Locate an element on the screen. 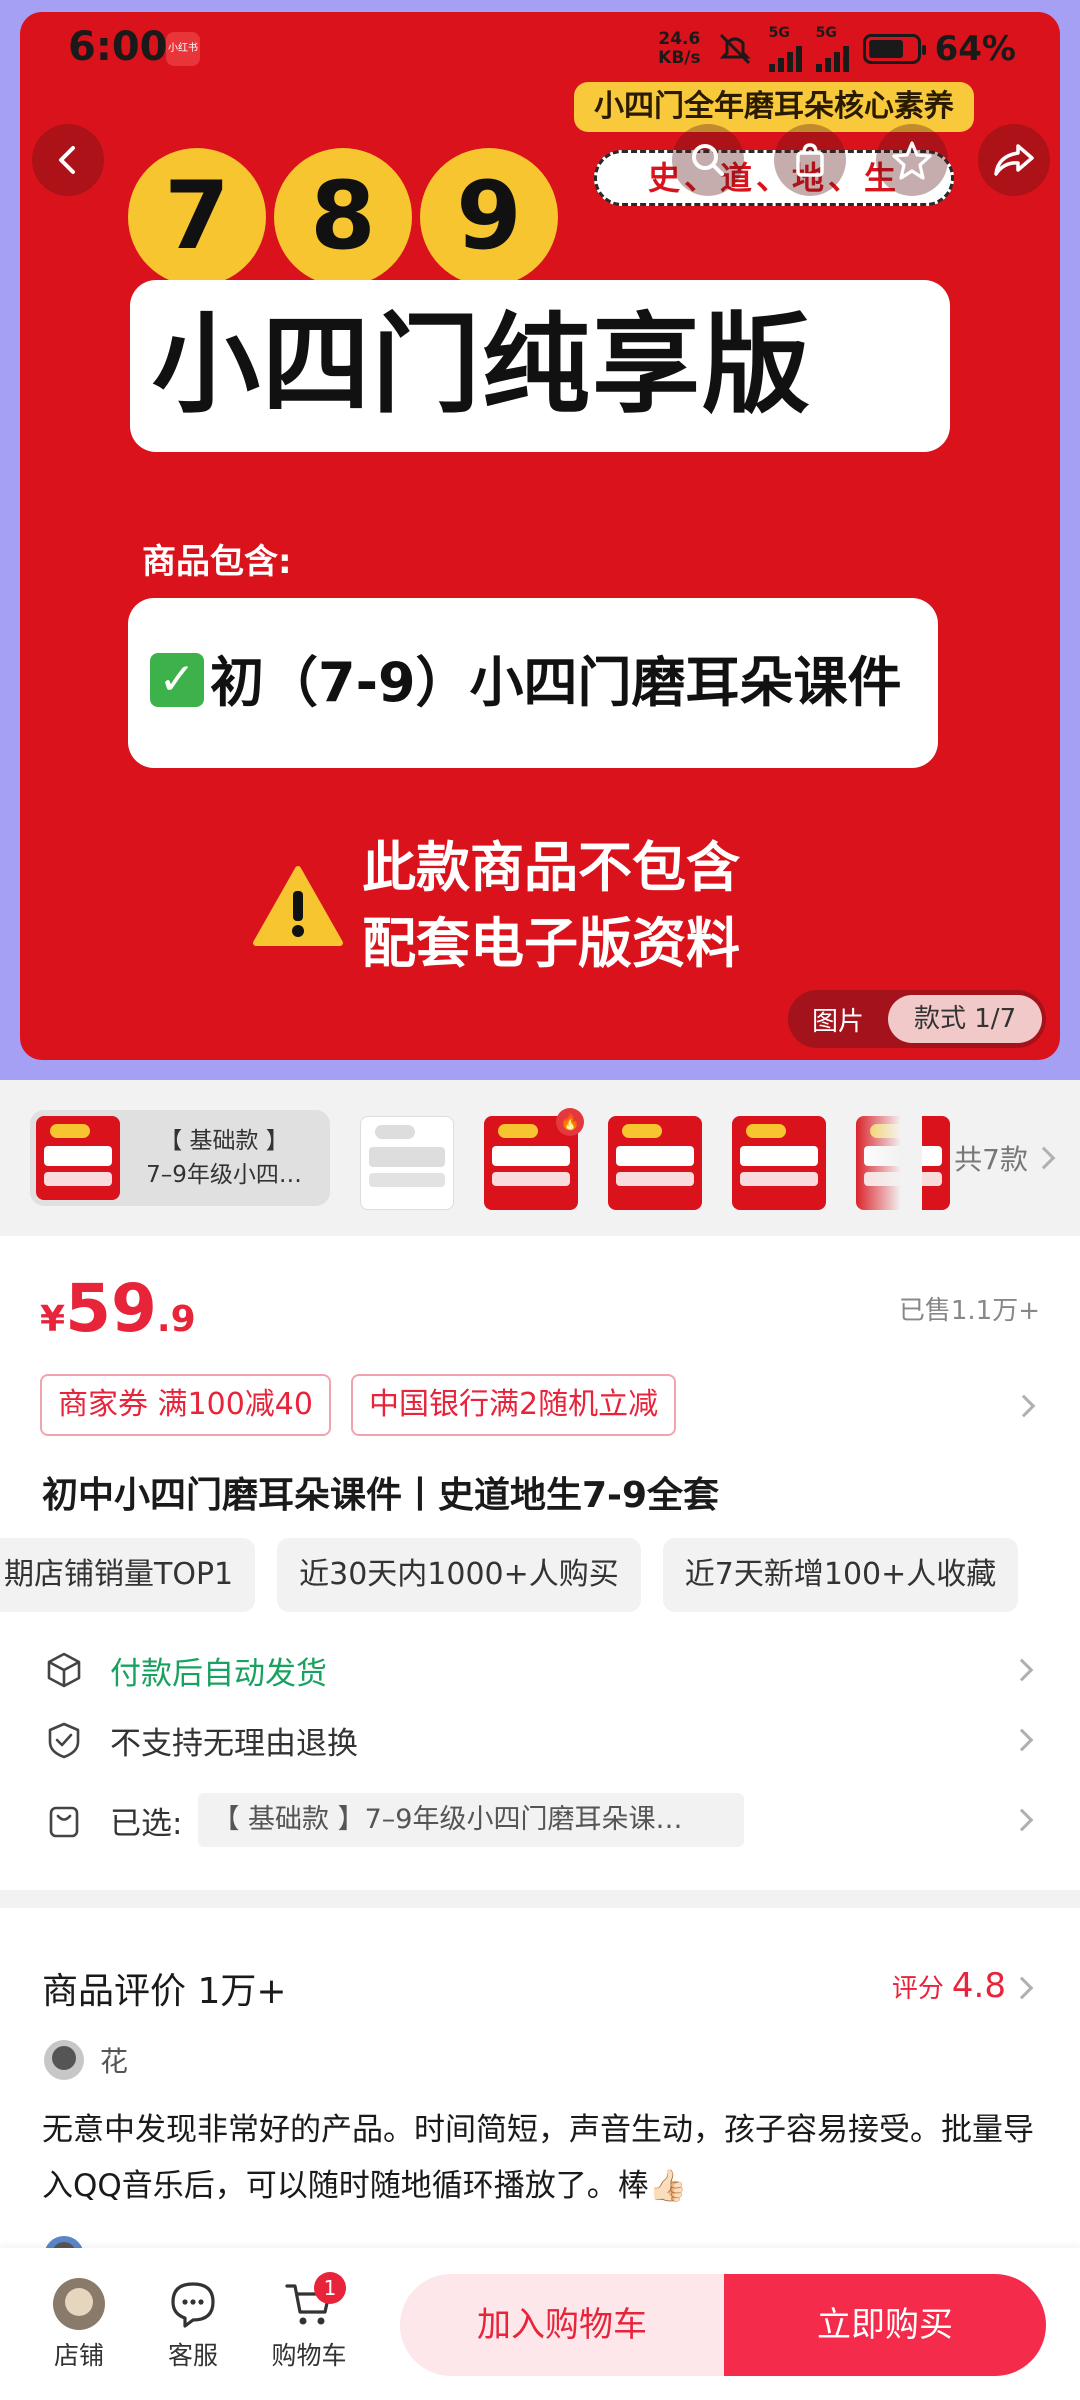 This screenshot has width=1080, height=2400. hero-title: 小四门纯享版 is located at coordinates (540, 366).